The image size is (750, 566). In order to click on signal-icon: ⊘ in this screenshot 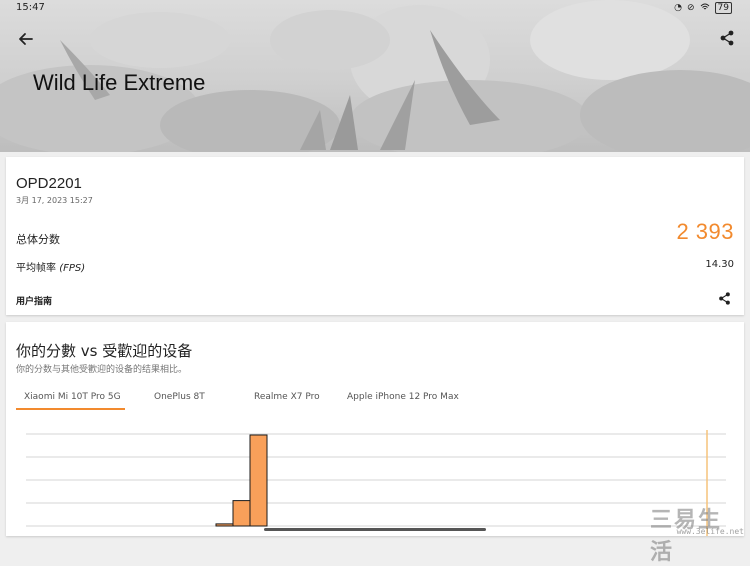, I will do `click(691, 8)`.